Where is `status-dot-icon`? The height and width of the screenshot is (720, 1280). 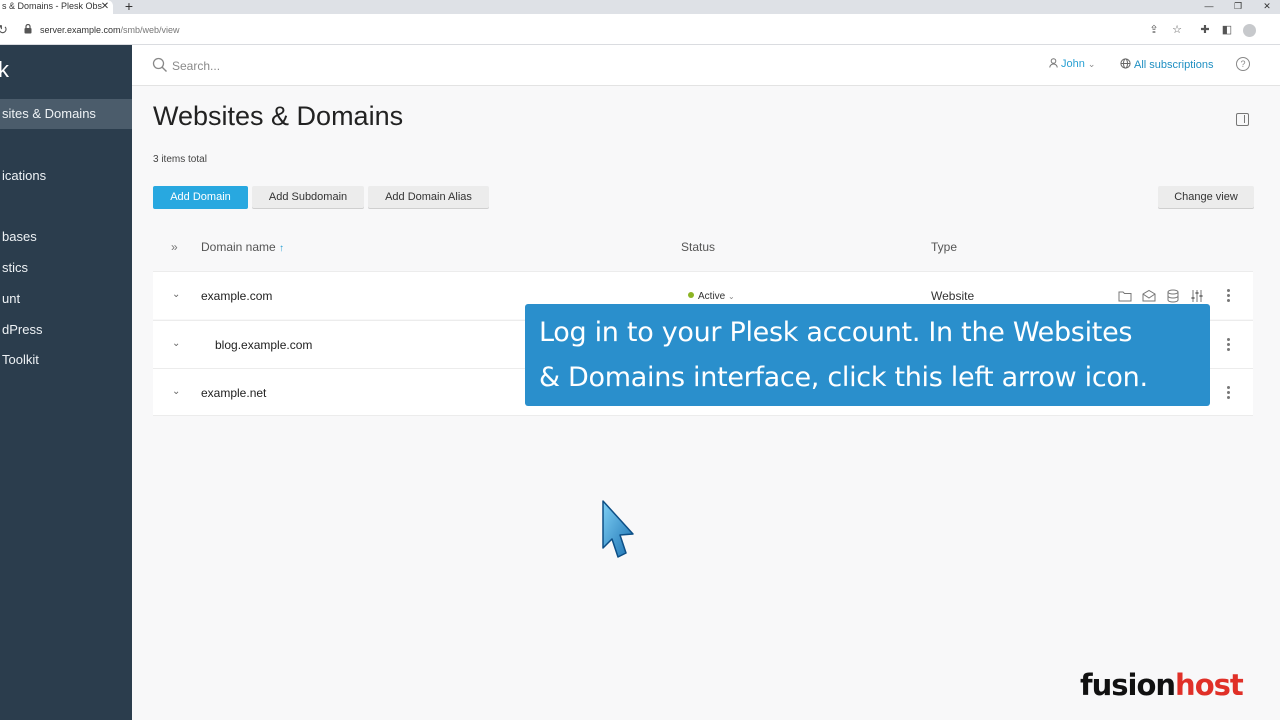 status-dot-icon is located at coordinates (691, 295).